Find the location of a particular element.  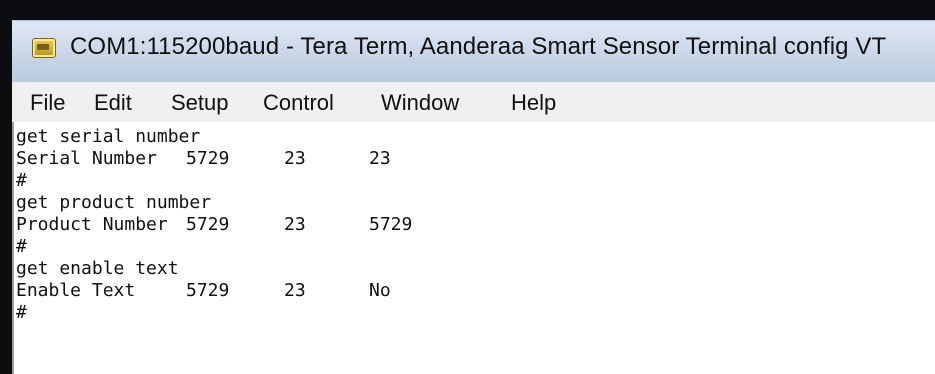

terminal-line: get product number is located at coordinates (113, 203).